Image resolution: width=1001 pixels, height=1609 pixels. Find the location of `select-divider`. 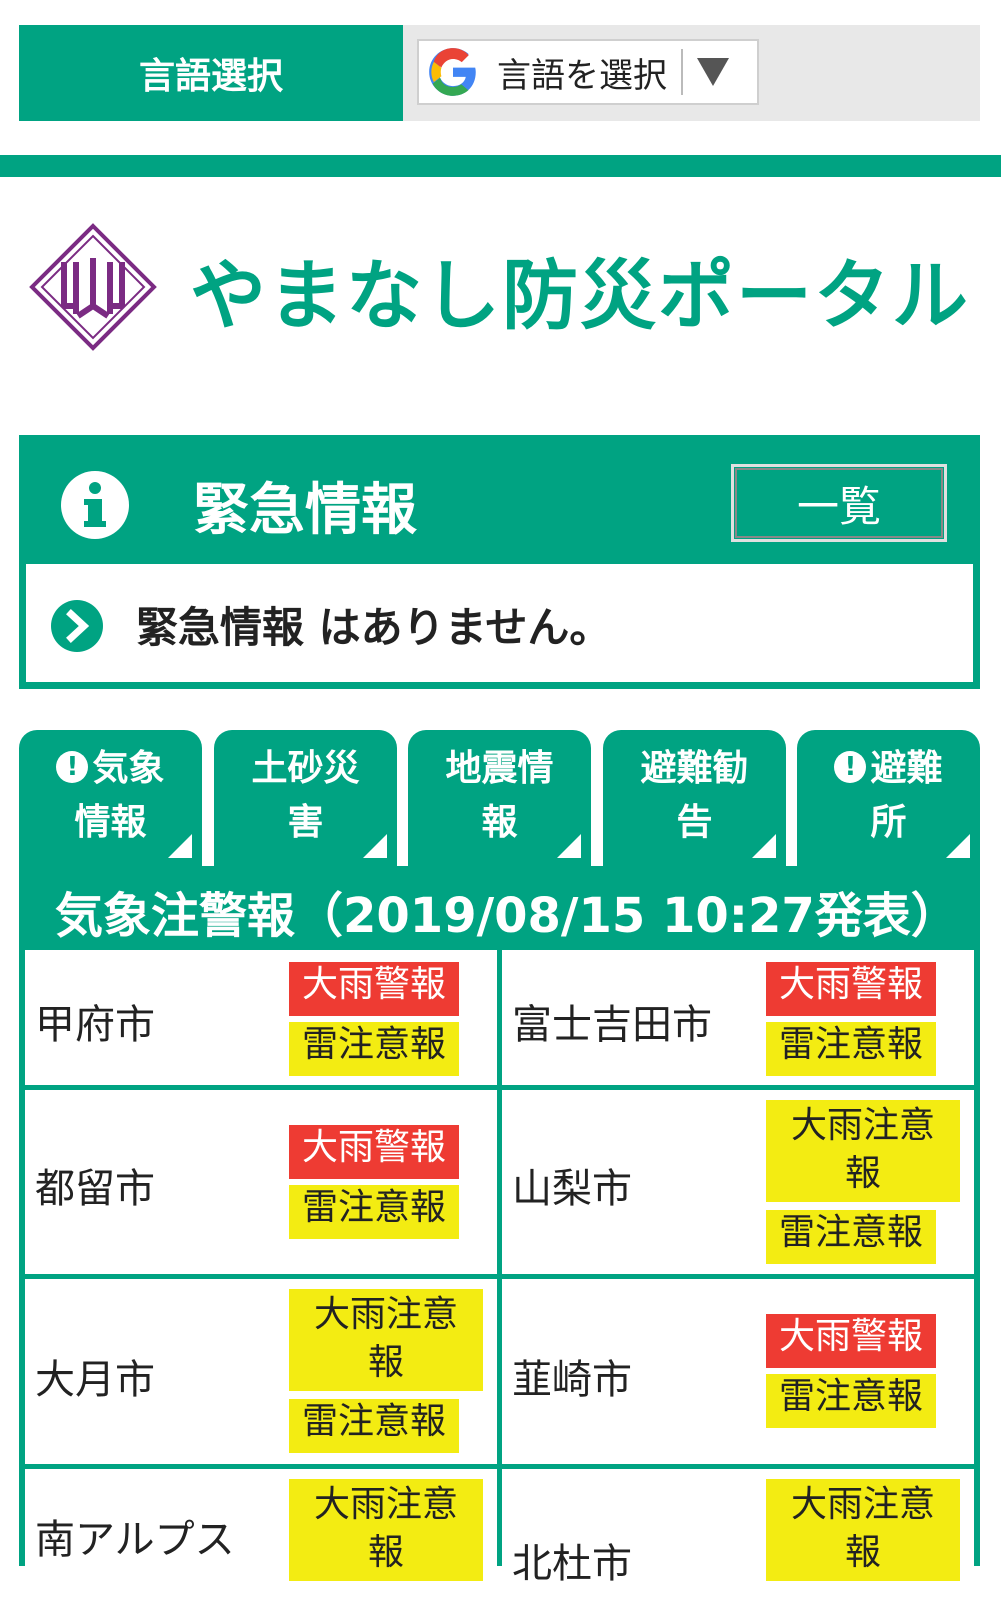

select-divider is located at coordinates (682, 72).